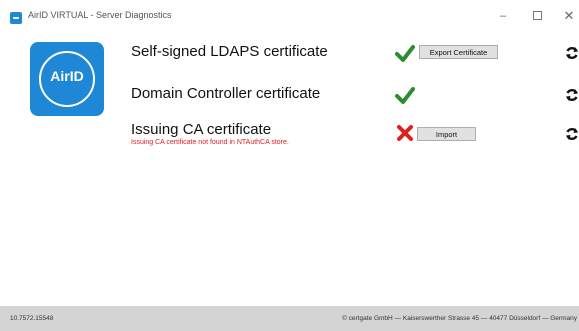 This screenshot has height=331, width=579. I want to click on import-button: Import, so click(446, 134).